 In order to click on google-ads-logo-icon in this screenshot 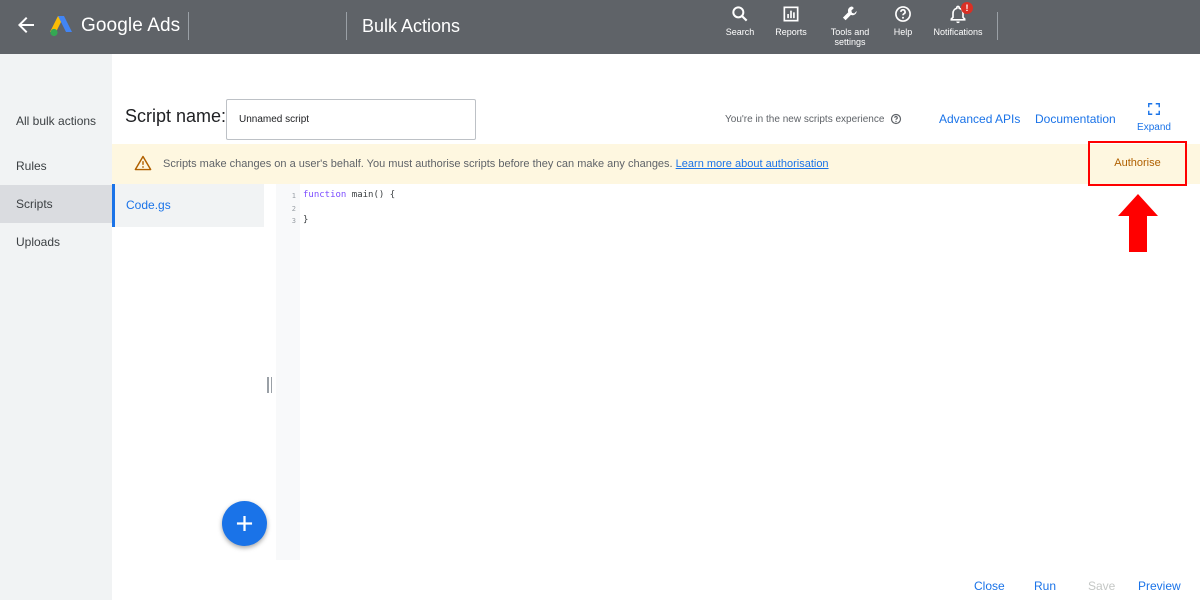, I will do `click(61, 26)`.